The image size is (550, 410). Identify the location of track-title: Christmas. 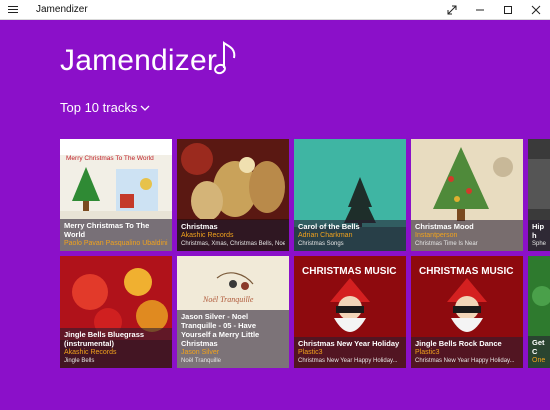
(199, 226).